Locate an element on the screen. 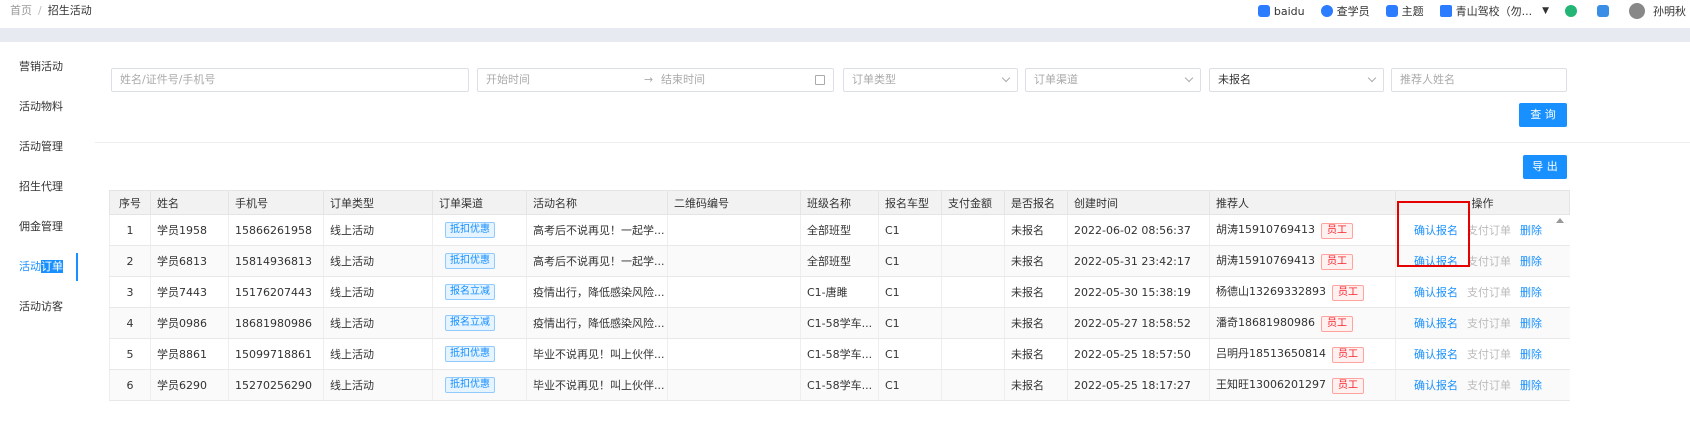  refresh-button is located at coordinates (1573, 11).